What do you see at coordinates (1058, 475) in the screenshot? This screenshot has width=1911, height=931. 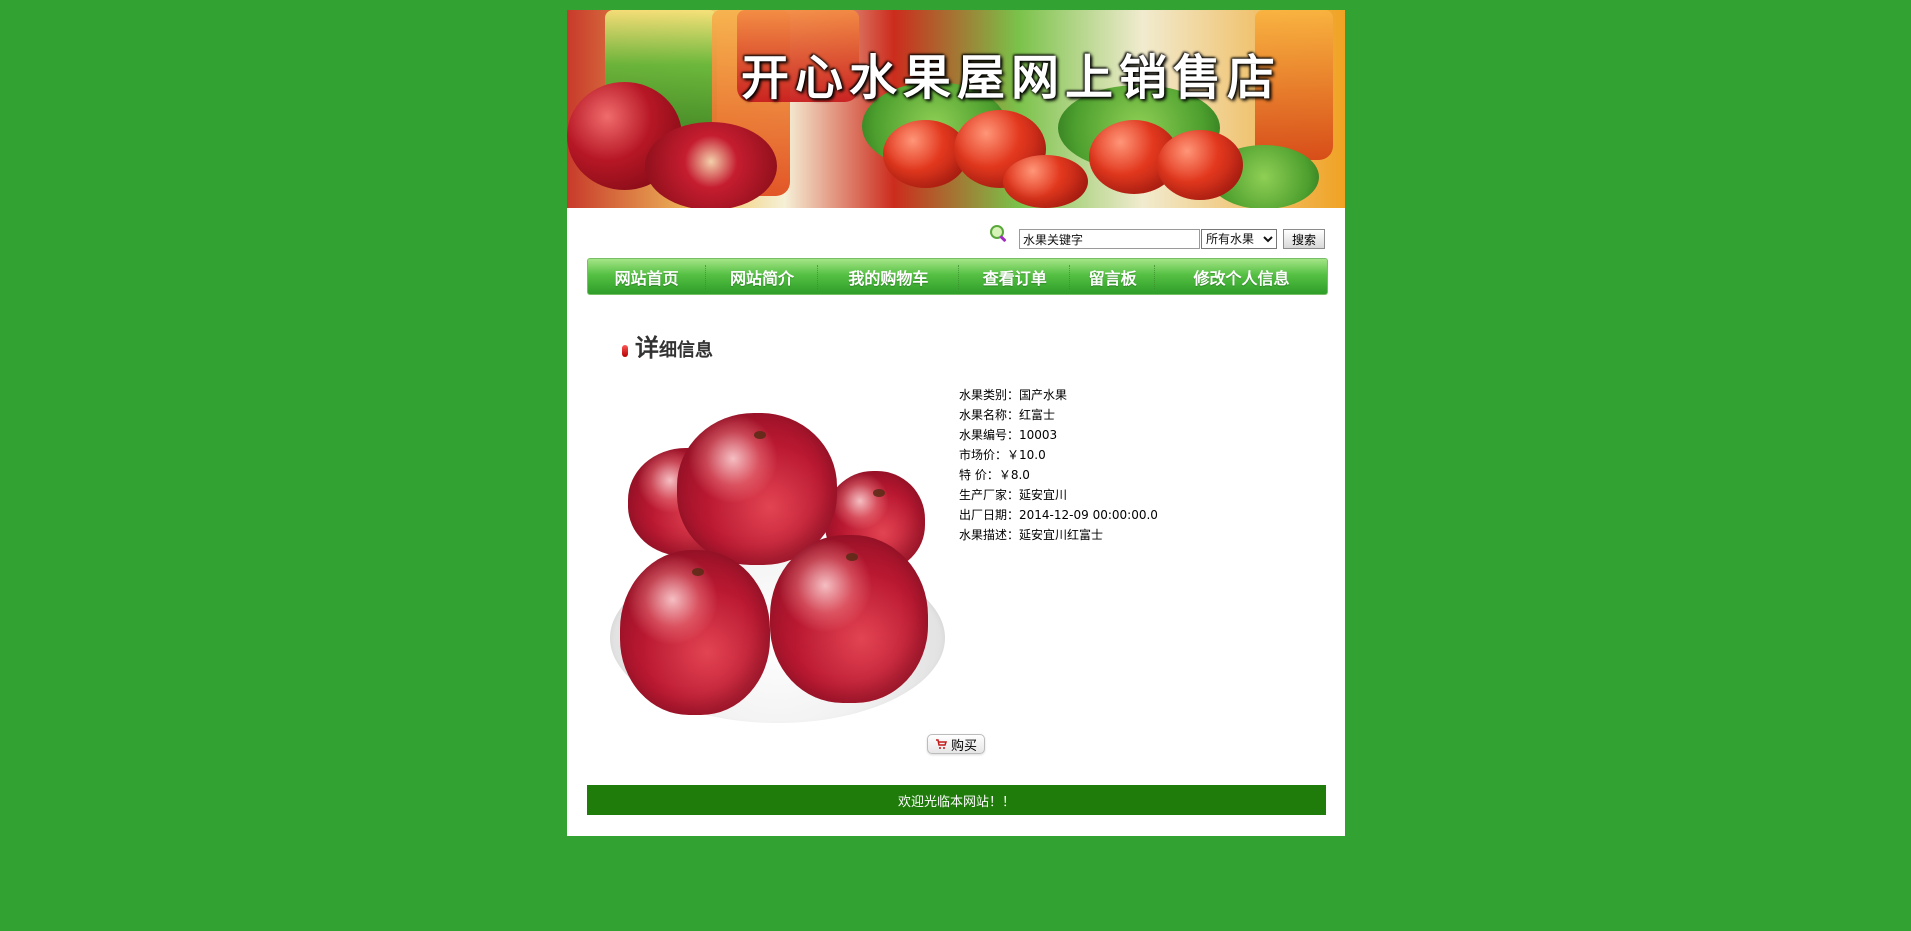 I see `detail-row-special-price: 特 价： ￥8.0` at bounding box center [1058, 475].